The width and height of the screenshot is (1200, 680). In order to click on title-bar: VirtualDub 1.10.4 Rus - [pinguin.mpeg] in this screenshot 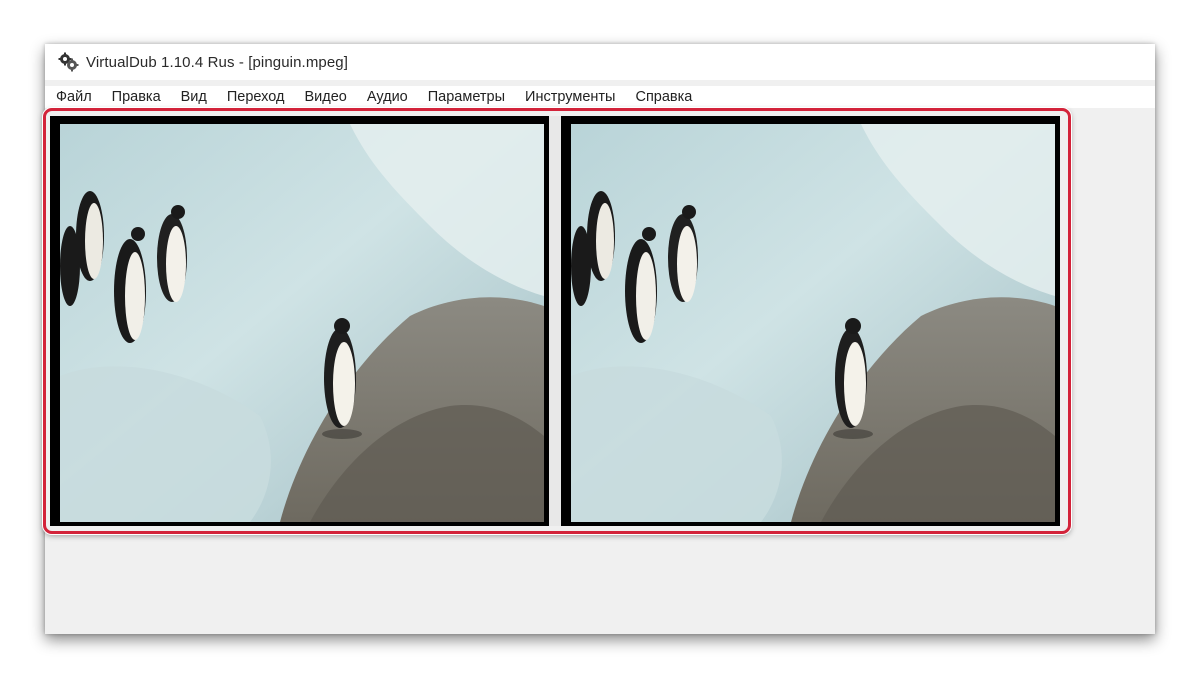, I will do `click(600, 62)`.